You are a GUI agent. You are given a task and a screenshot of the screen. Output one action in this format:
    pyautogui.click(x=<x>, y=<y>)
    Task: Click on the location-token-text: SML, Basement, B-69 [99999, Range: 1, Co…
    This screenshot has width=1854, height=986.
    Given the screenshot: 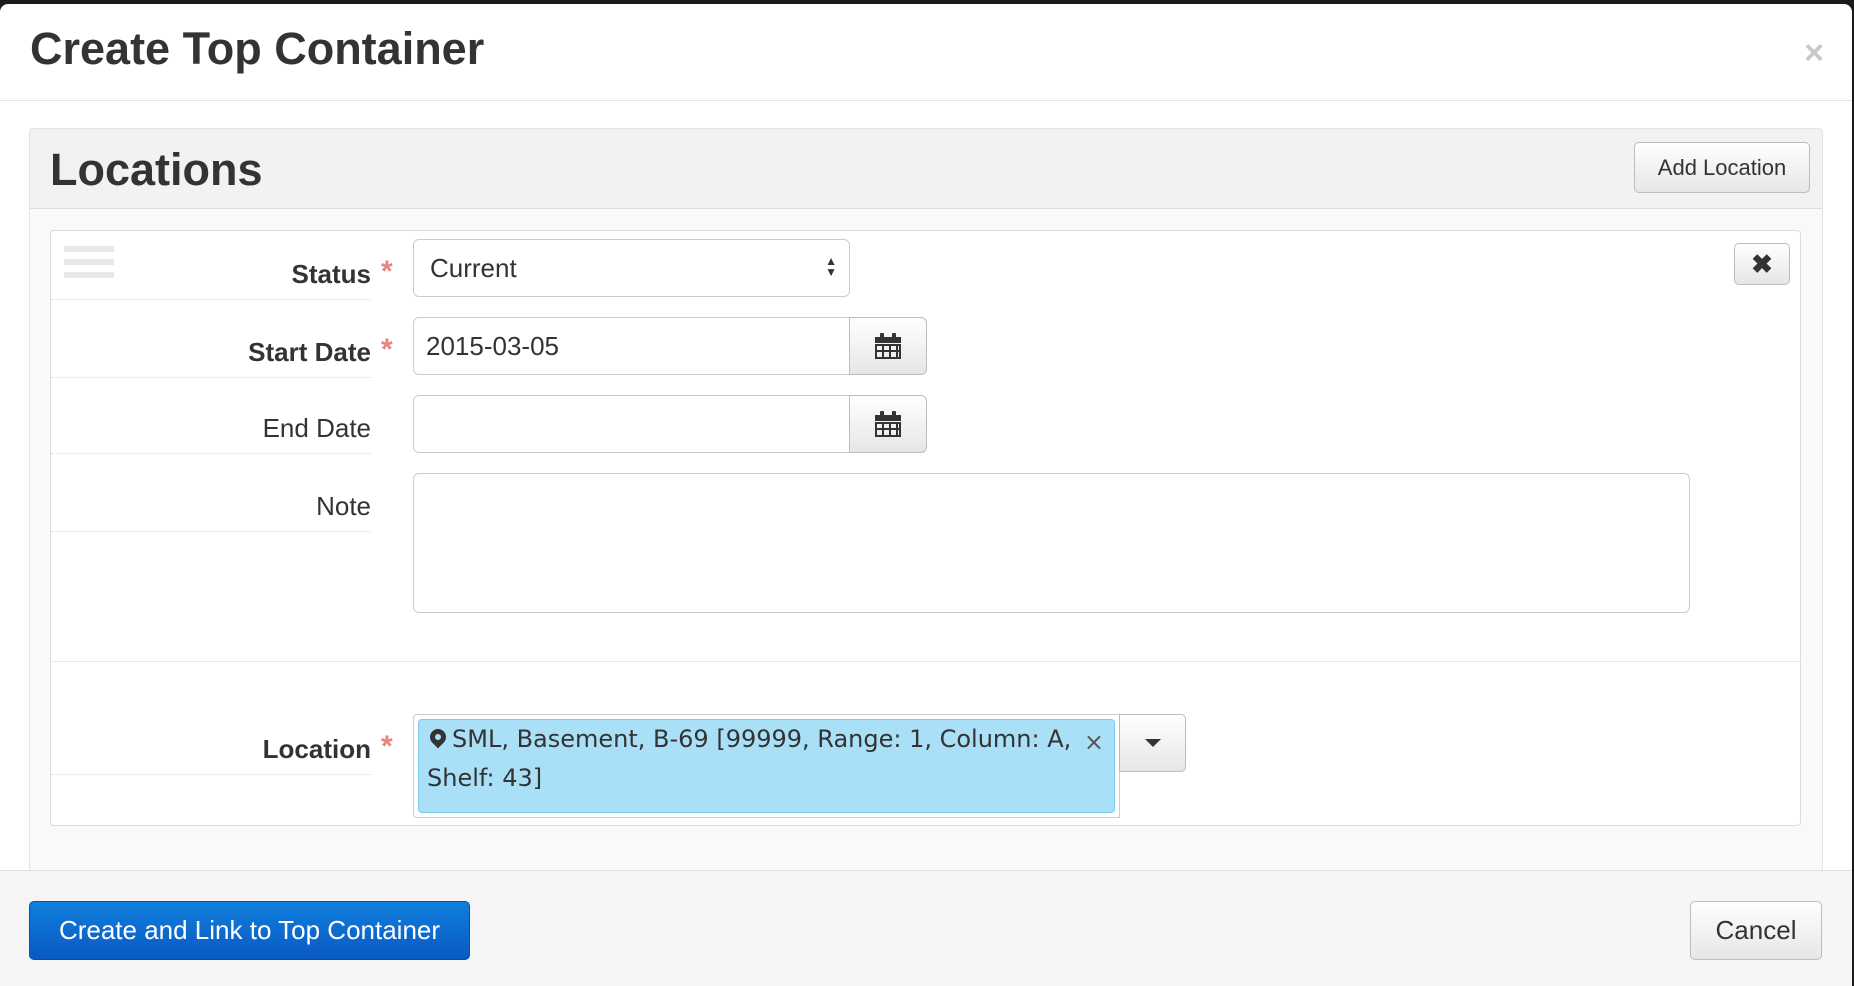 What is the action you would take?
    pyautogui.click(x=749, y=758)
    